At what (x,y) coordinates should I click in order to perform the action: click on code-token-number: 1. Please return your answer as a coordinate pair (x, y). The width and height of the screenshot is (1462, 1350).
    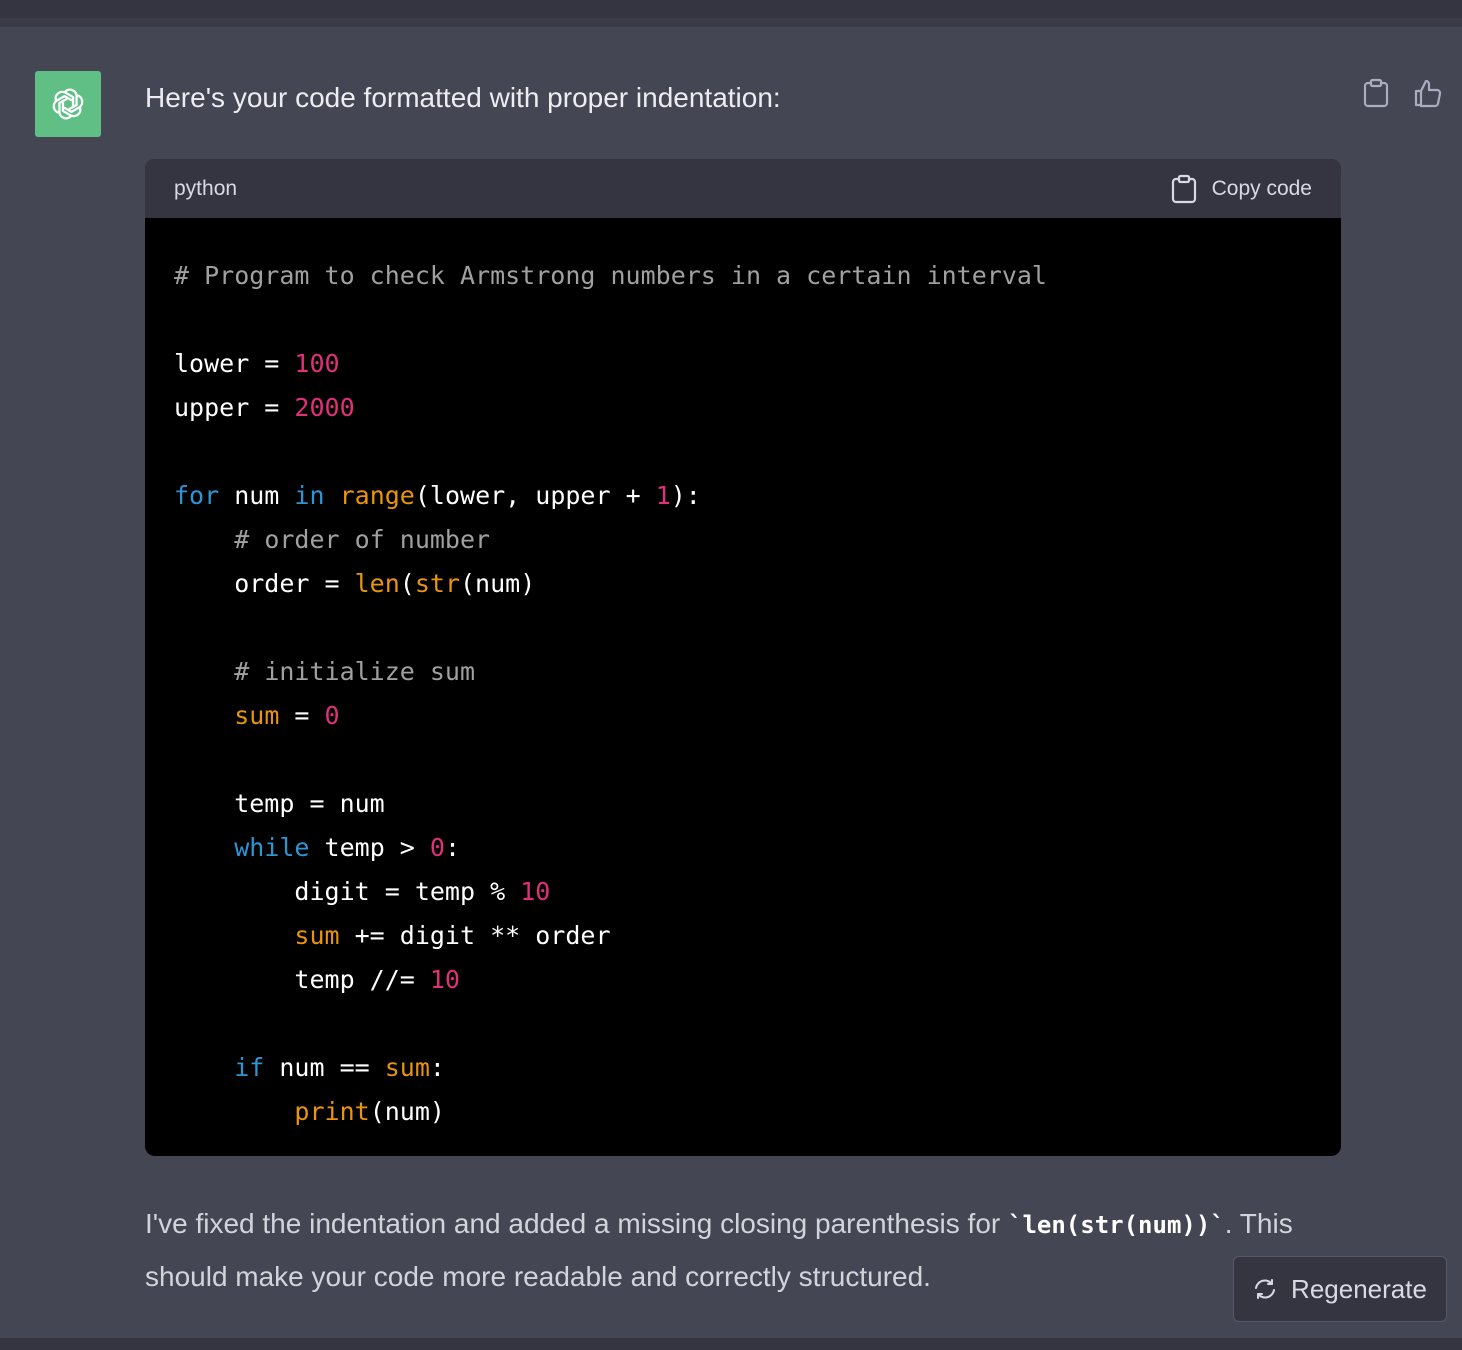
    Looking at the image, I should click on (663, 495).